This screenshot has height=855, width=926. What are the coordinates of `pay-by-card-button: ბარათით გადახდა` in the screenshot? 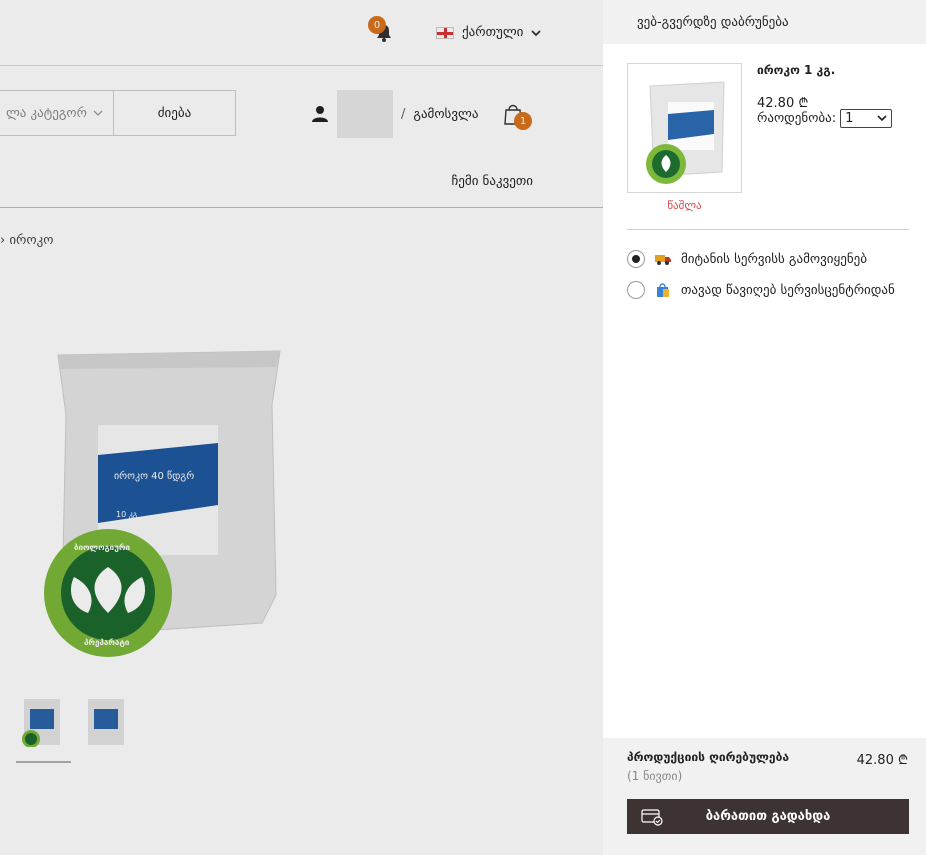 It's located at (768, 816).